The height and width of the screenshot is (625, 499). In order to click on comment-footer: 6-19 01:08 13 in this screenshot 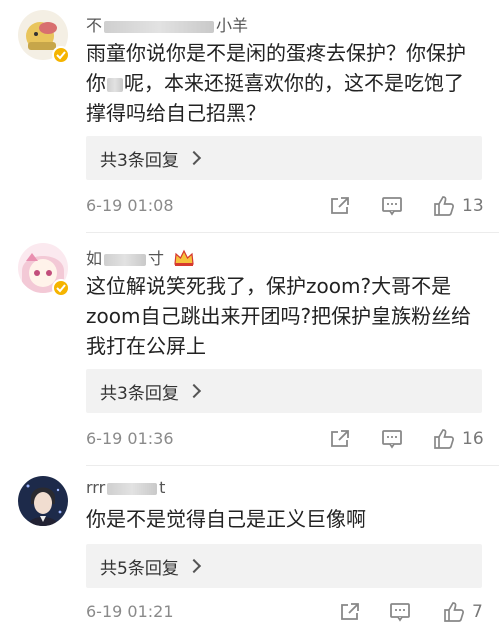, I will do `click(286, 206)`.